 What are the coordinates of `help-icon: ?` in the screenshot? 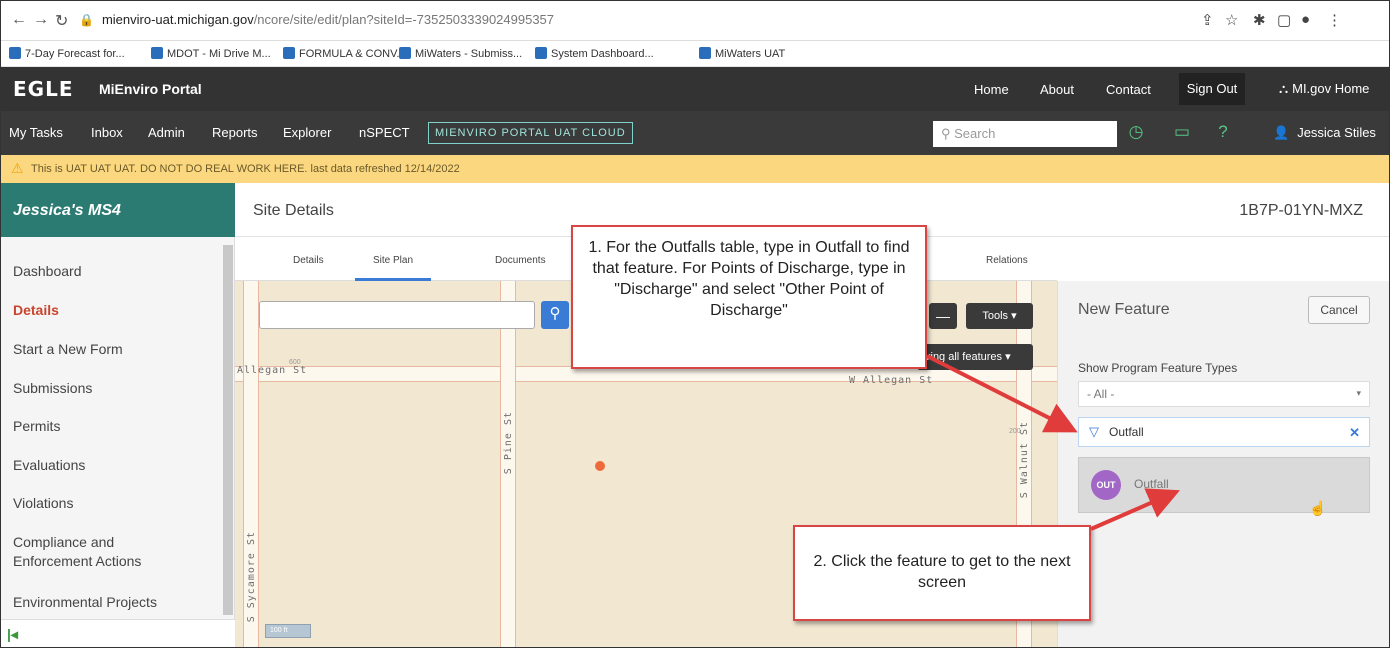 It's located at (1223, 133).